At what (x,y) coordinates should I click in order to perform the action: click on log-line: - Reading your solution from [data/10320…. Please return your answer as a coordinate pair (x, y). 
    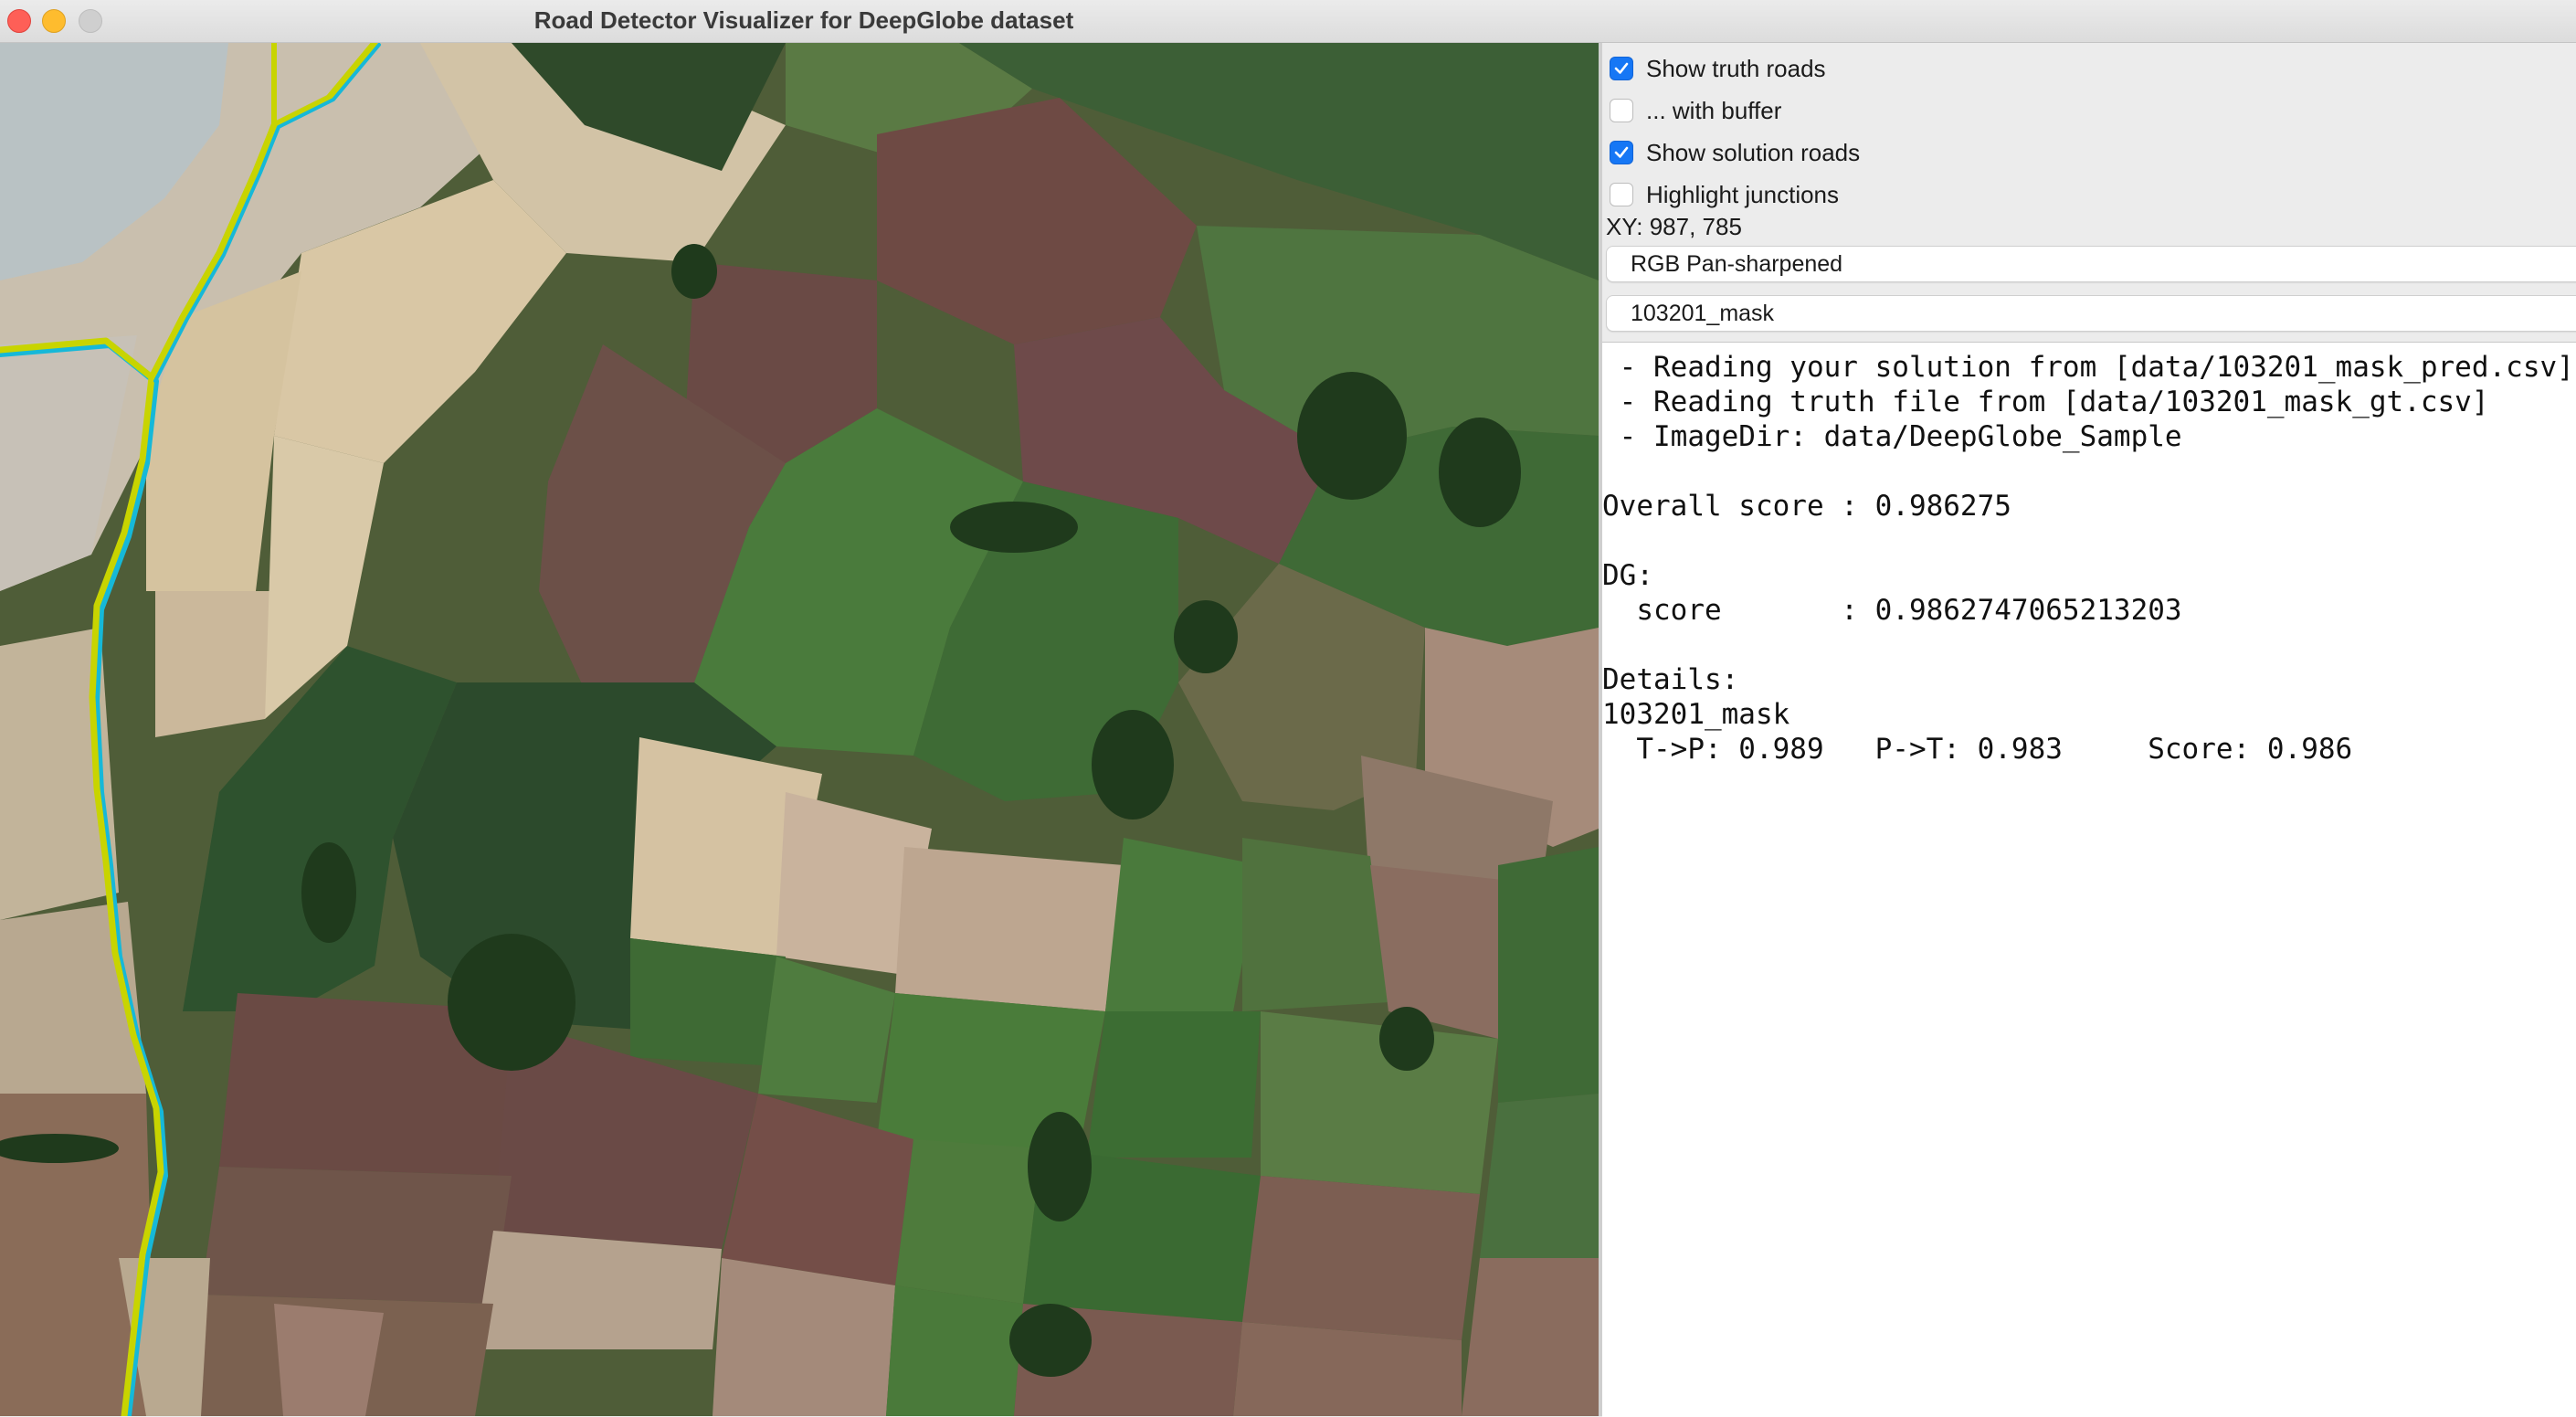
    Looking at the image, I should click on (2088, 367).